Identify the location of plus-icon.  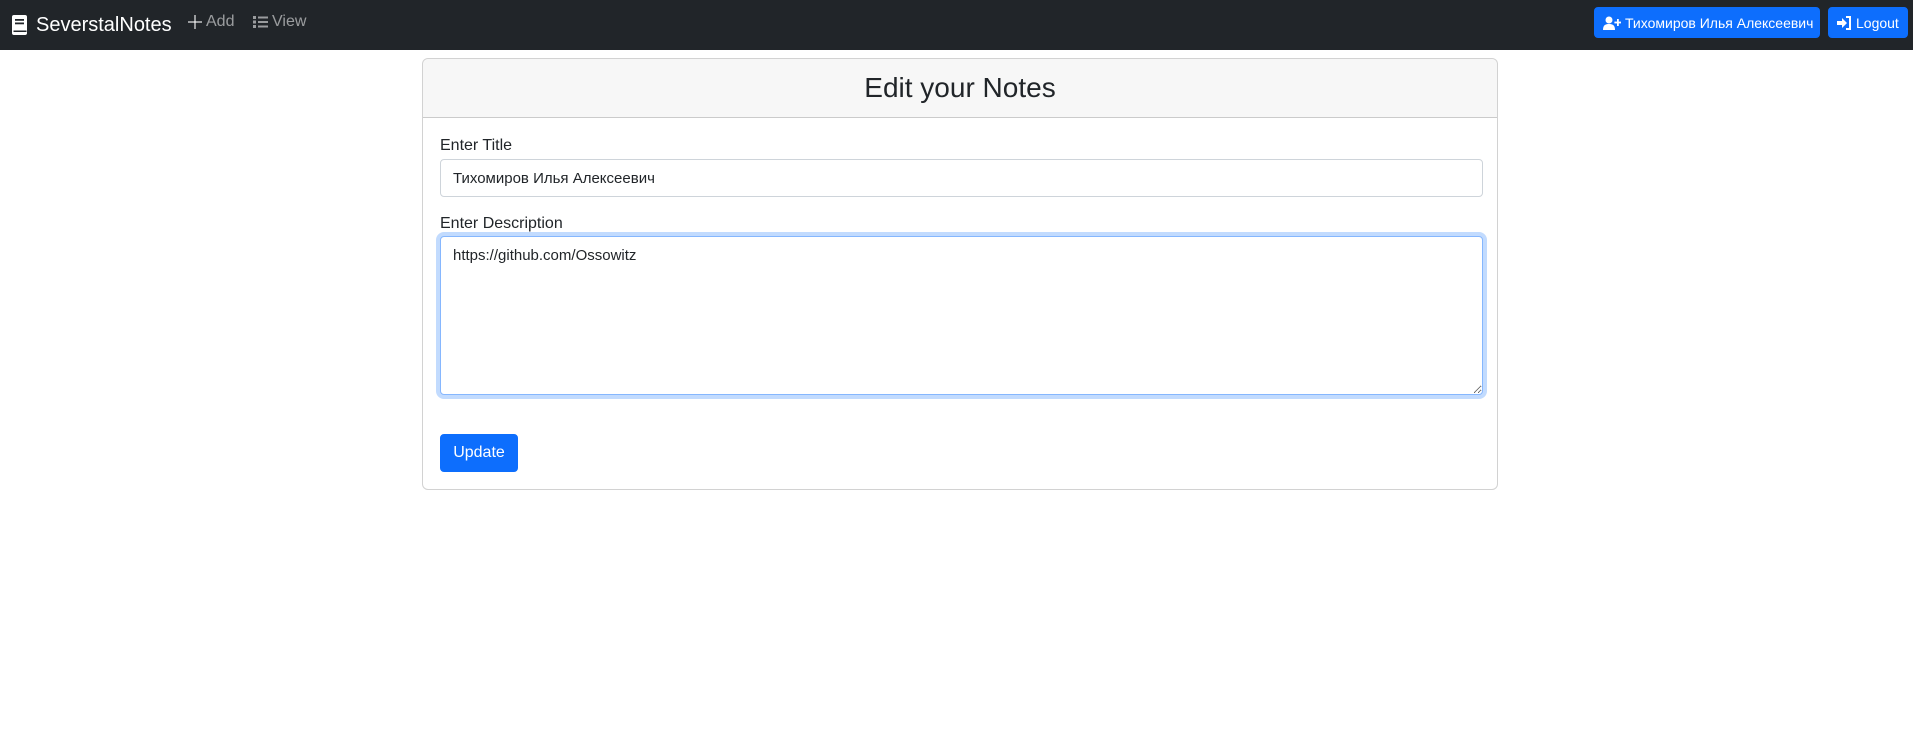
(195, 22).